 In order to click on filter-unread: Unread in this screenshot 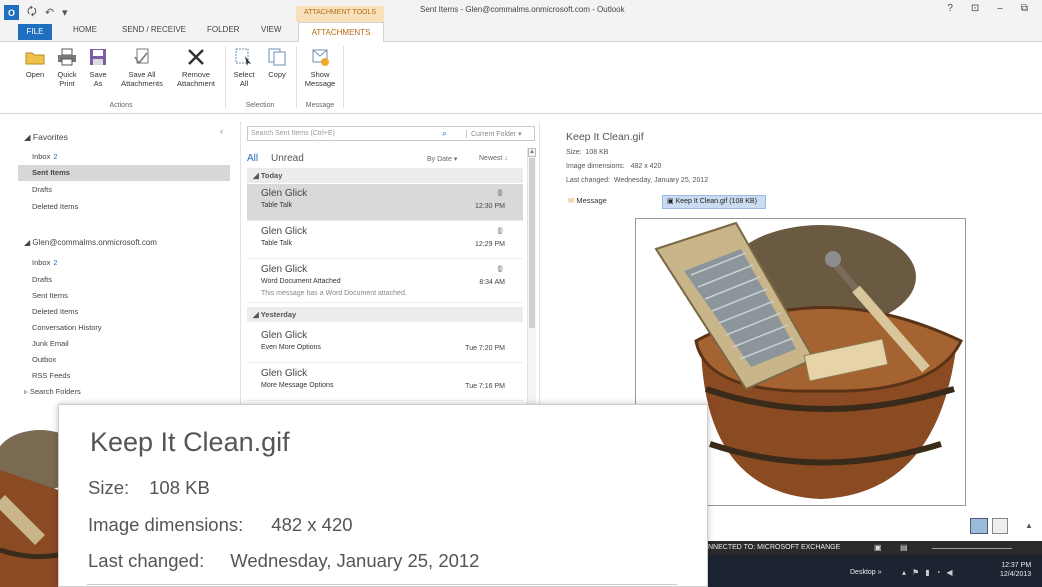, I will do `click(287, 158)`.